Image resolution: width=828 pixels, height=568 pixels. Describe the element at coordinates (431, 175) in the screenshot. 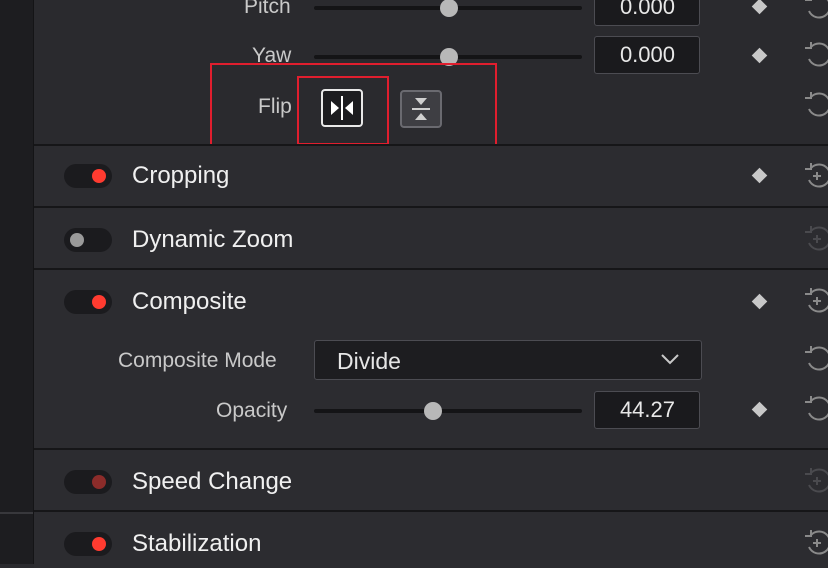

I see `section-cropping: Cropping` at that location.